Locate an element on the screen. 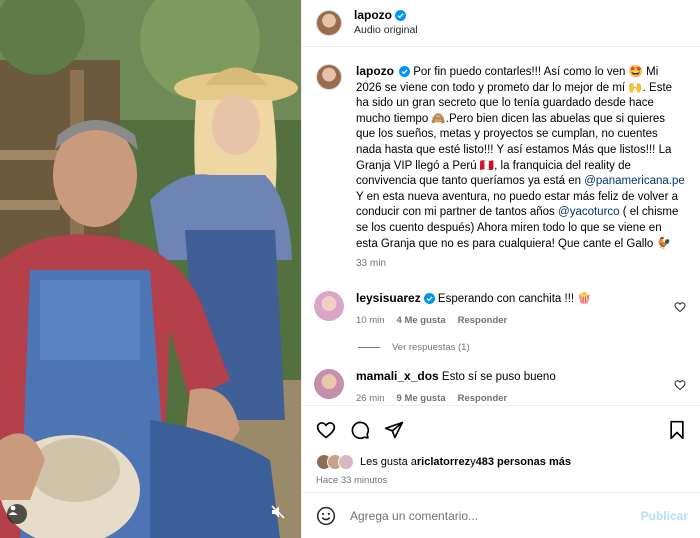 Image resolution: width=700 pixels, height=538 pixels. comment-icon is located at coordinates (360, 430).